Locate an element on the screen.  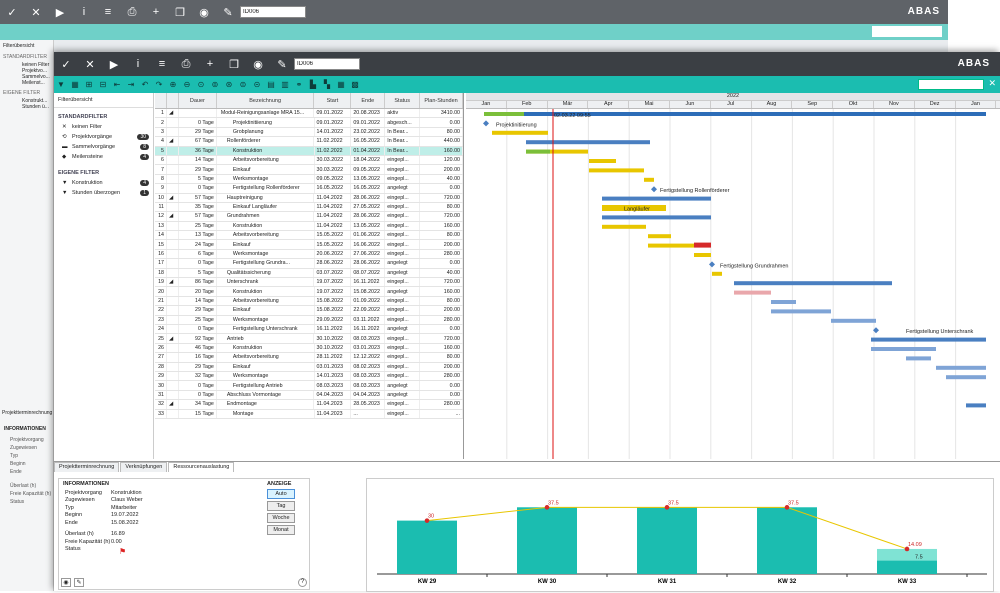
zoom-fit-icon: ⊙ is located at coordinates (201, 84).